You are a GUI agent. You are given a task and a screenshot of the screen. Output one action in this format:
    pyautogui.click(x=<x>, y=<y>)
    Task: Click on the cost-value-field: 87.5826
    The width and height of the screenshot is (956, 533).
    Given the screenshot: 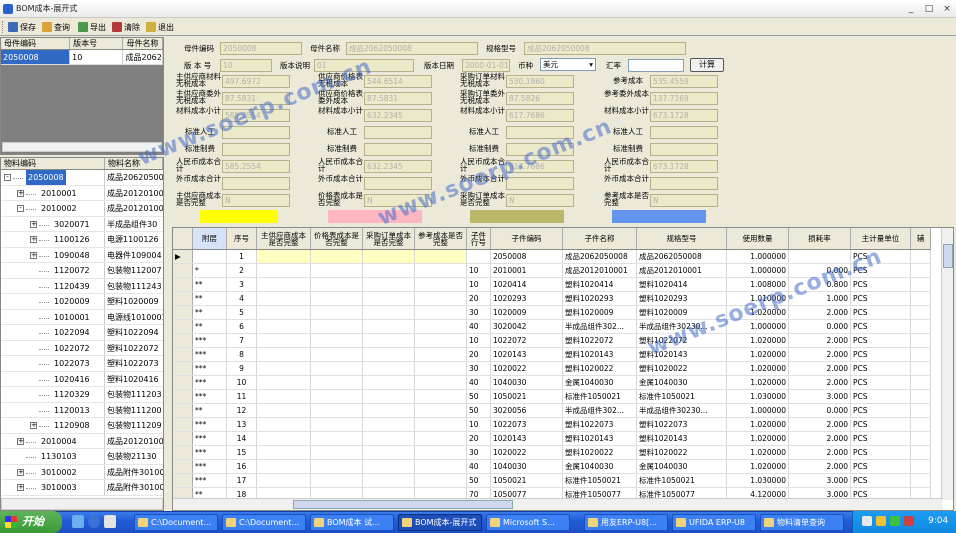 What is the action you would take?
    pyautogui.click(x=540, y=98)
    